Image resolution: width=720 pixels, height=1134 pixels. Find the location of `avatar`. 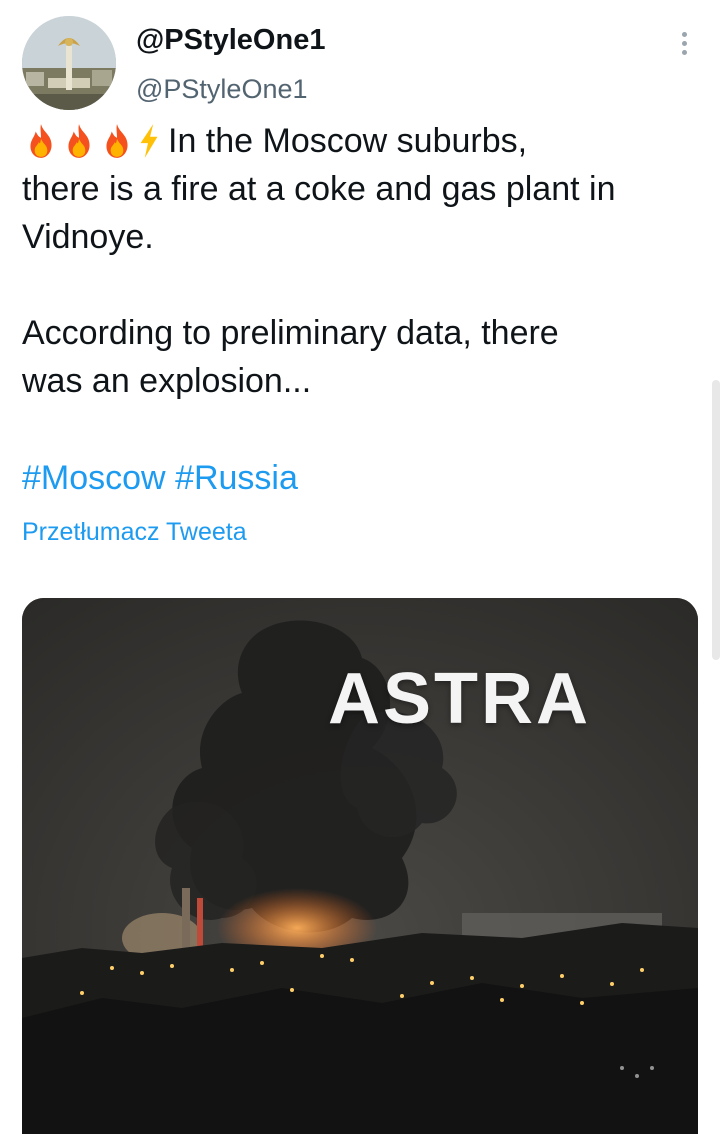

avatar is located at coordinates (69, 63).